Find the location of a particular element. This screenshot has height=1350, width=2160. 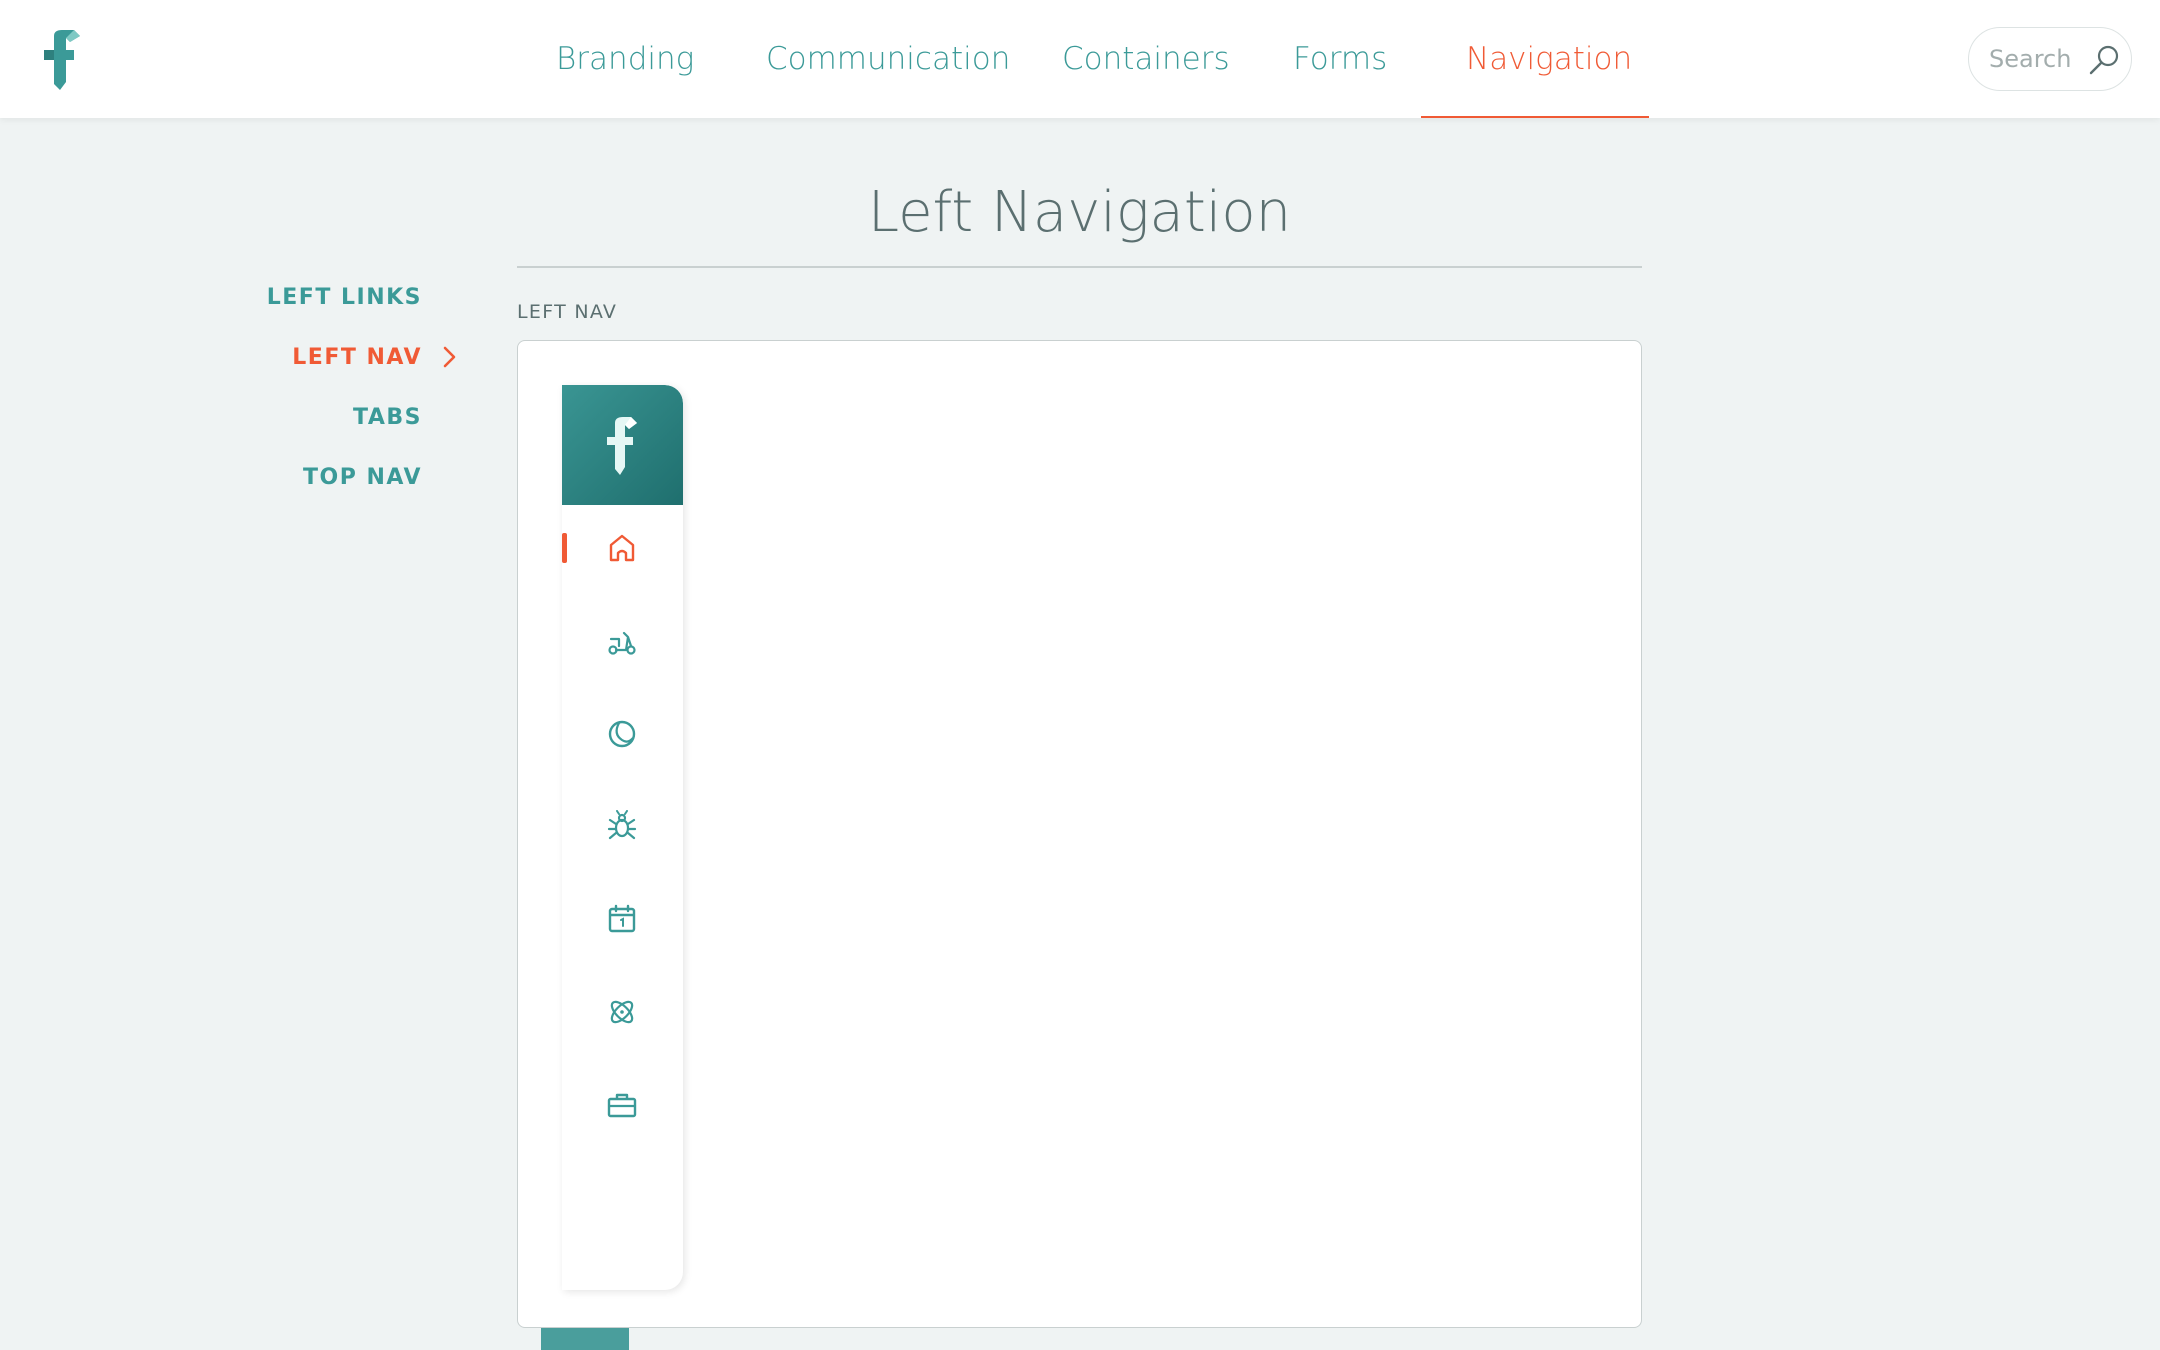

scooter-icon is located at coordinates (622, 643).